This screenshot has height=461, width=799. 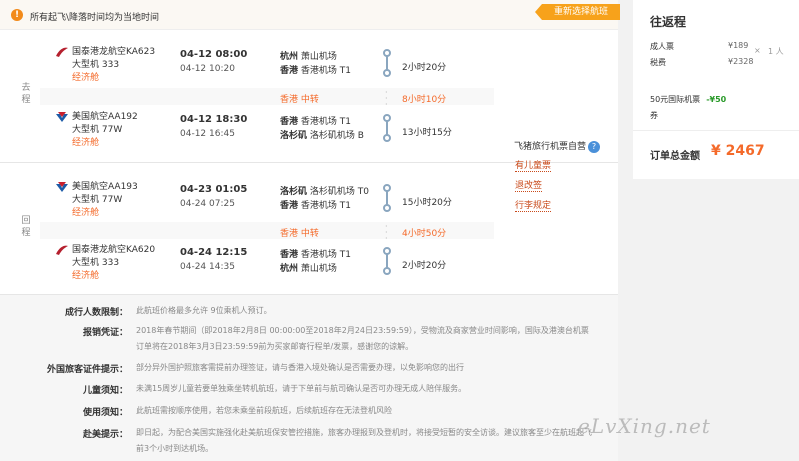 What do you see at coordinates (529, 185) in the screenshot?
I see `refund-change-link: 退改签` at bounding box center [529, 185].